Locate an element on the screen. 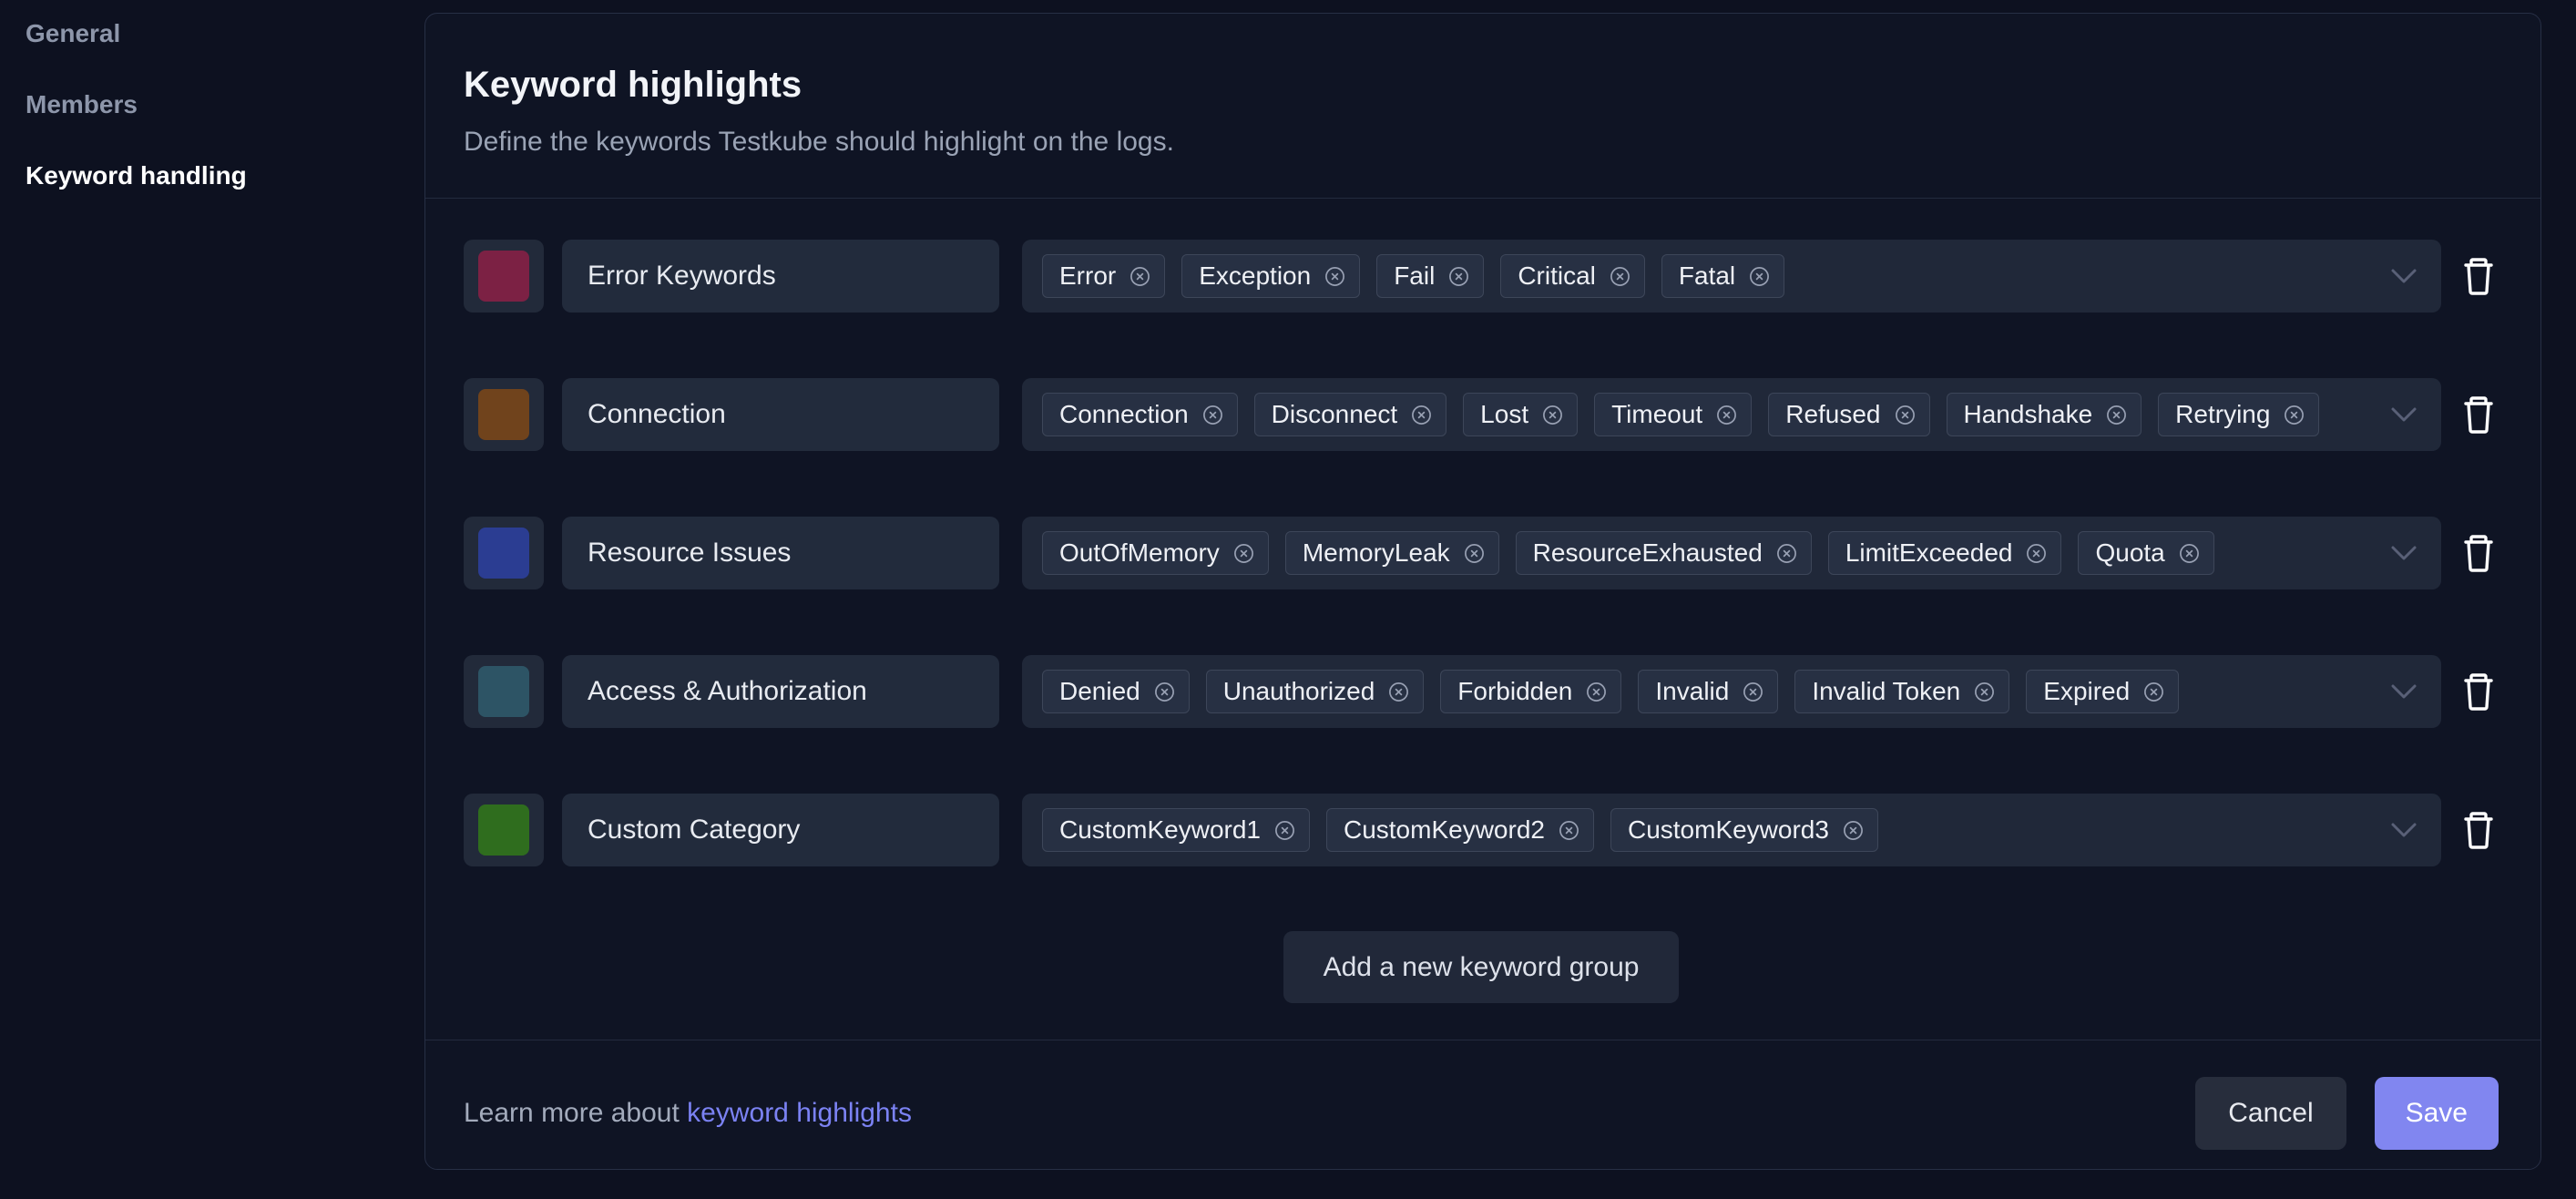  keyword-chip: Lost is located at coordinates (1521, 414).